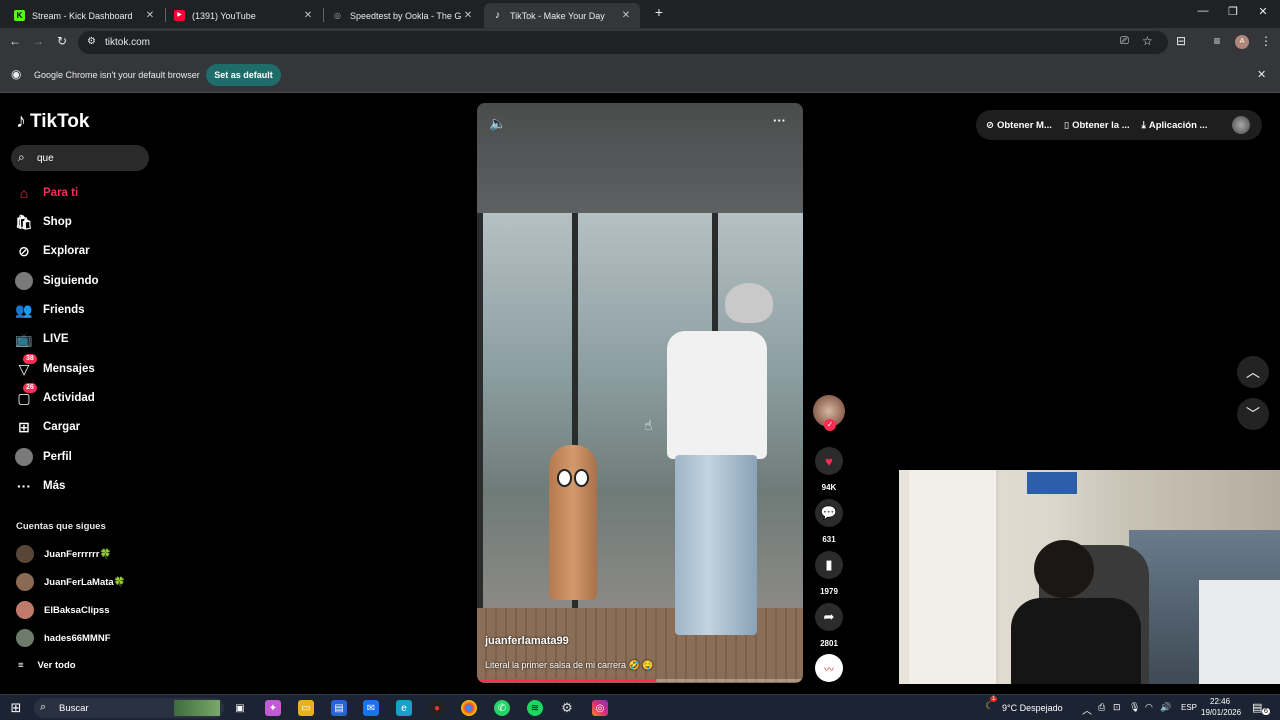 Image resolution: width=1280 pixels, height=720 pixels. I want to click on sidebar-item-perfil: Perfil, so click(43, 457).